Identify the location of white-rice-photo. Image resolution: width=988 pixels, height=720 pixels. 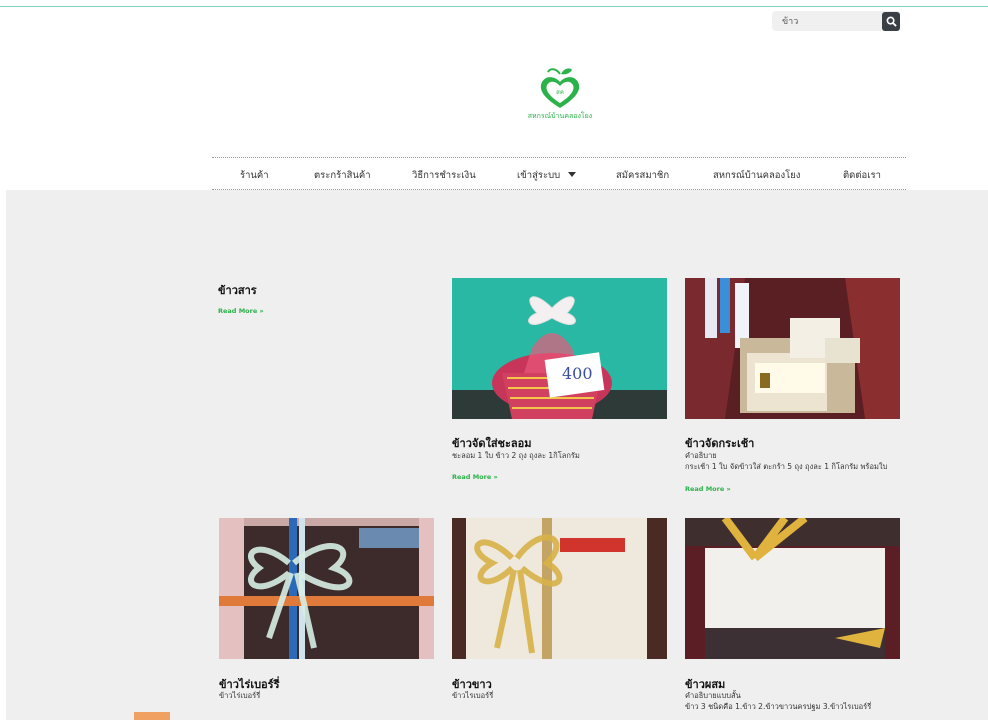
(559, 588).